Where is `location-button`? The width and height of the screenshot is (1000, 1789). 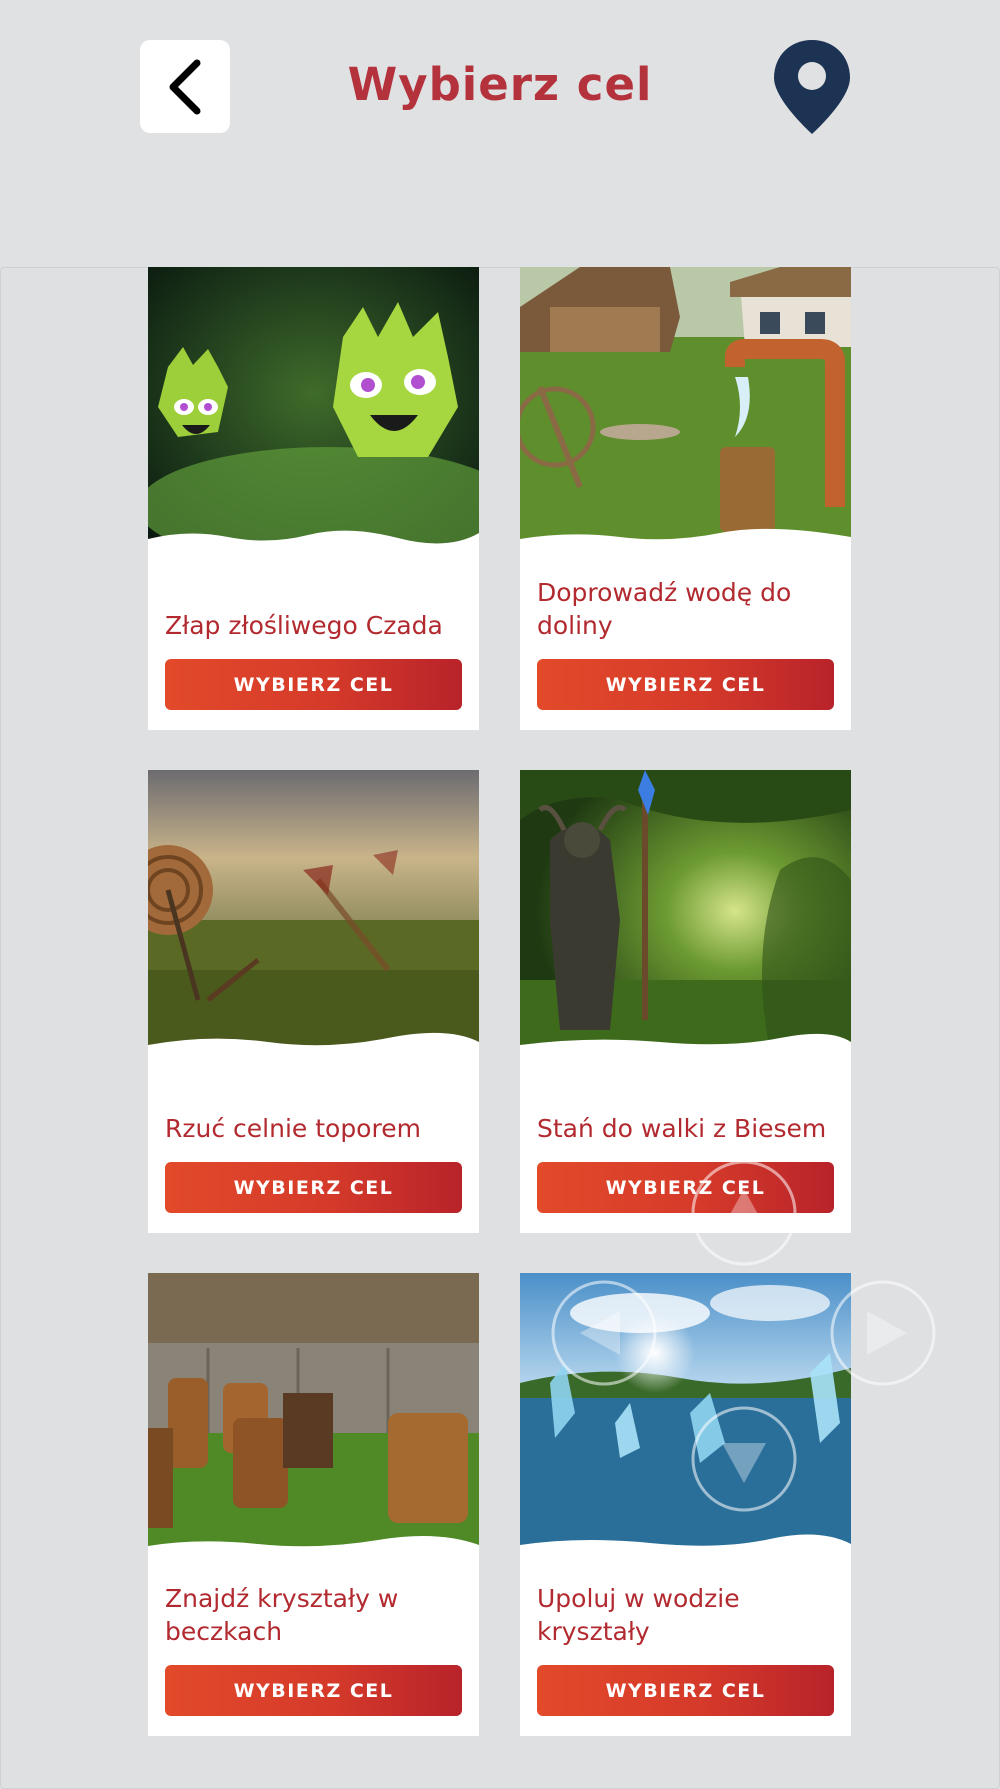 location-button is located at coordinates (812, 87).